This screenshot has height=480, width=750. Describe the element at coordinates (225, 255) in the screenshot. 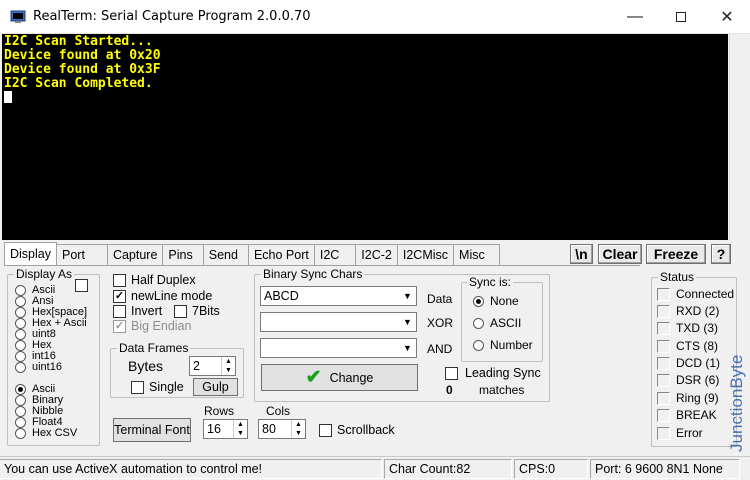

I see `tab-send: Send` at that location.